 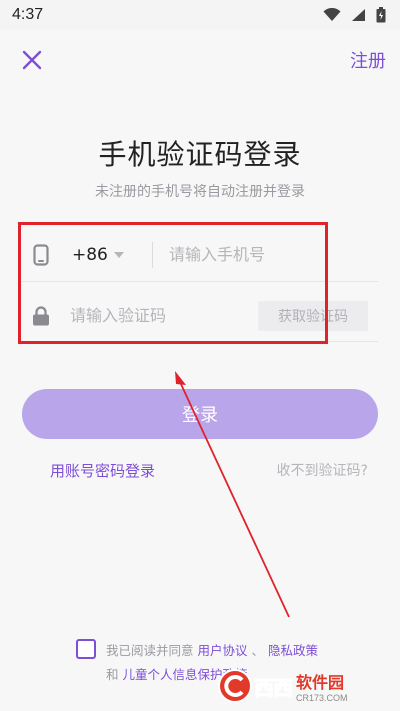 What do you see at coordinates (381, 15) in the screenshot?
I see `battery-icon` at bounding box center [381, 15].